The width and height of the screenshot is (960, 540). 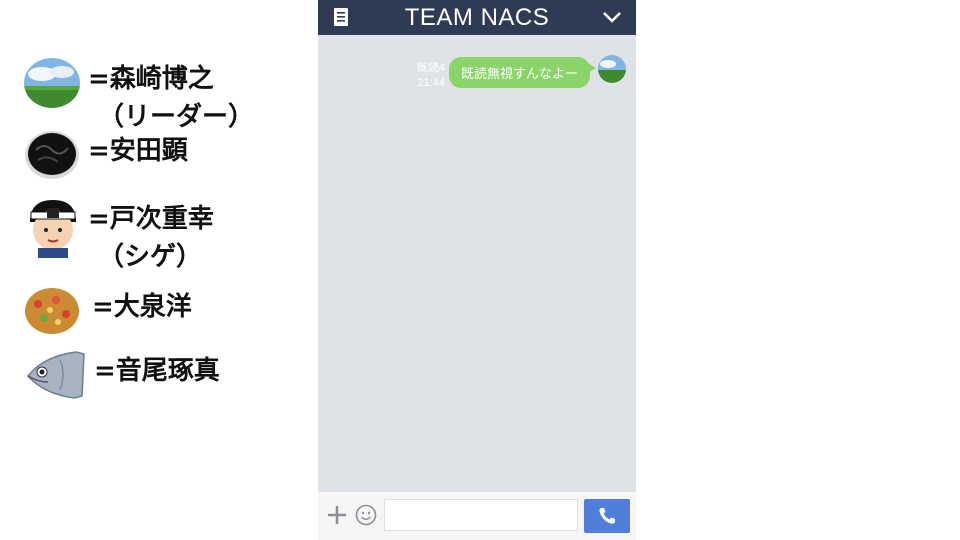 I want to click on man-headband-icon, so click(x=53, y=228).